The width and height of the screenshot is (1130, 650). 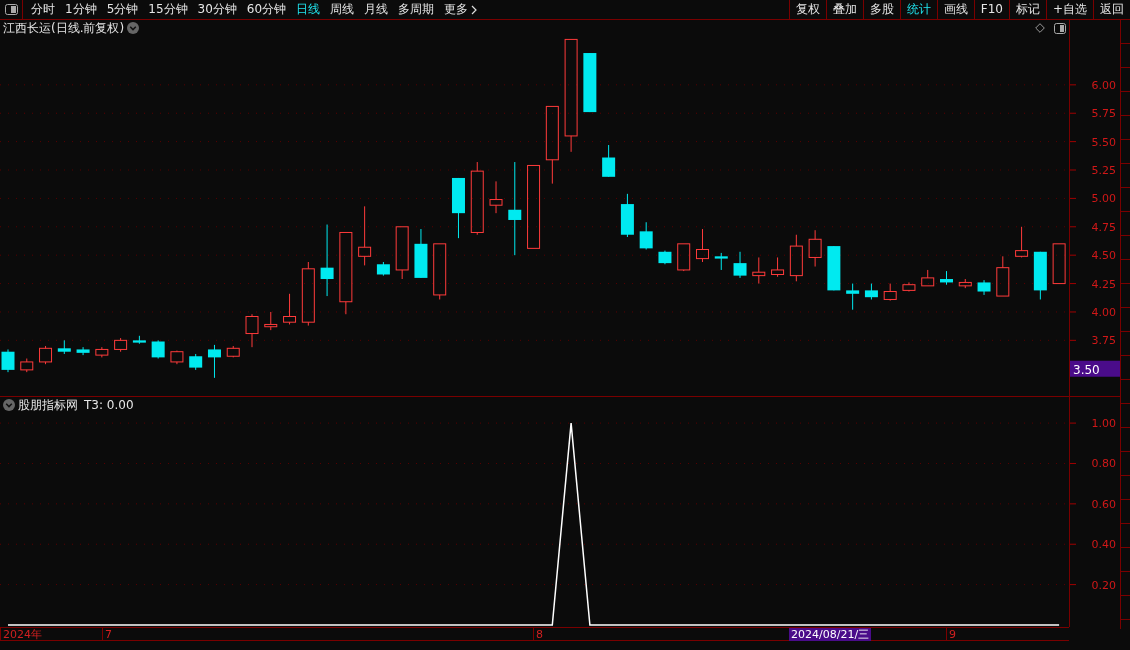 What do you see at coordinates (1103, 199) in the screenshot?
I see `y-axis-label: 5.00` at bounding box center [1103, 199].